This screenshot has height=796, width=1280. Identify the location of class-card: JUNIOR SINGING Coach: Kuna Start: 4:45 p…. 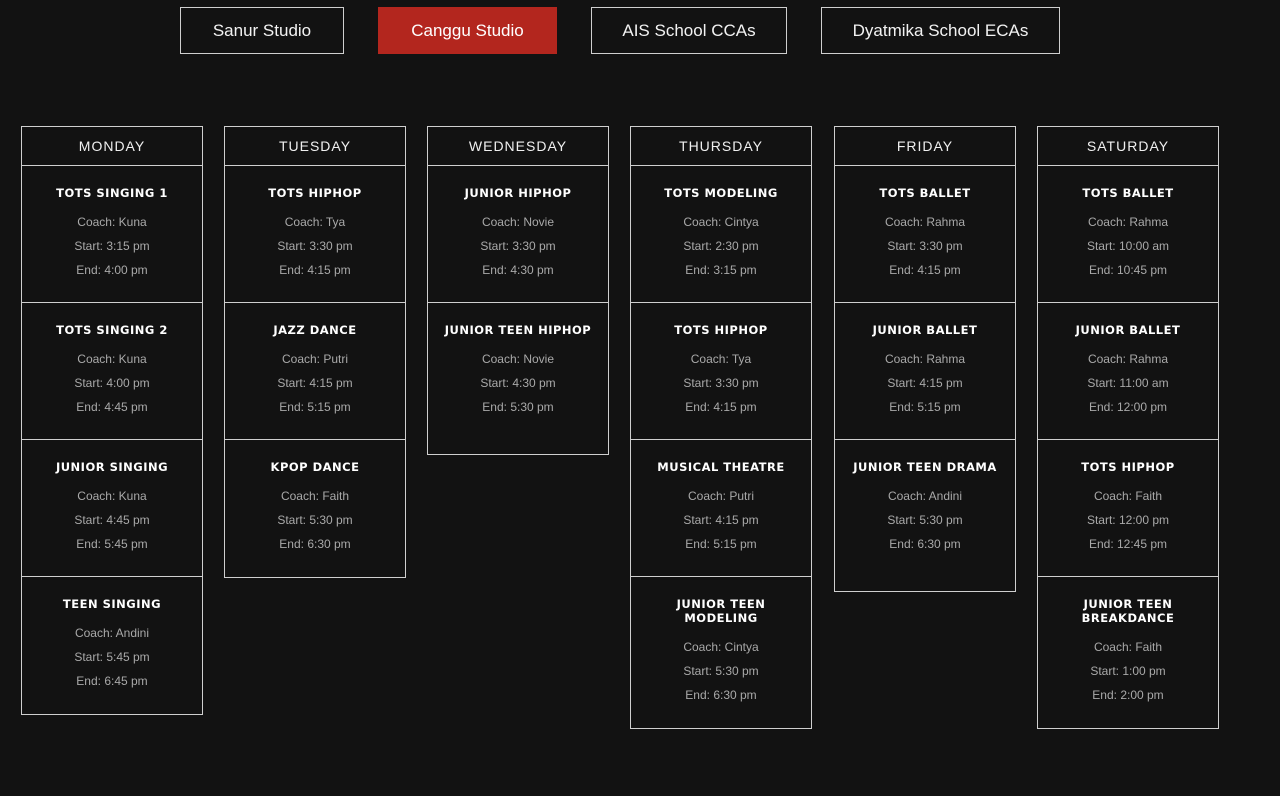
(112, 508).